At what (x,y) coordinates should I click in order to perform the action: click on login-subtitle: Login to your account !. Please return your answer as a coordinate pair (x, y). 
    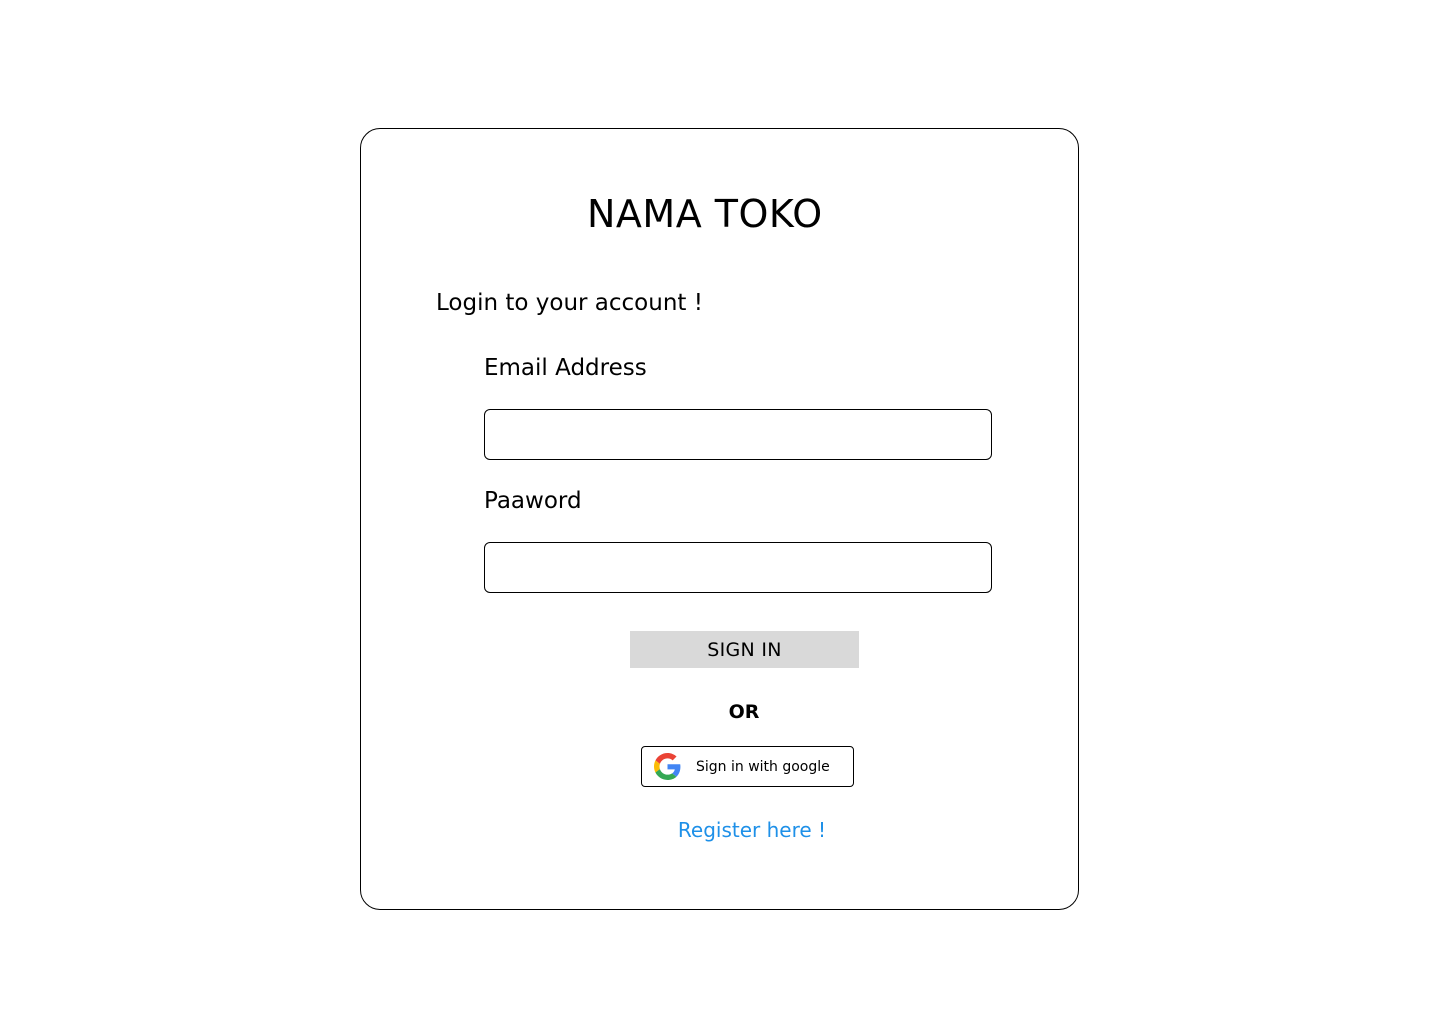
    Looking at the image, I should click on (569, 303).